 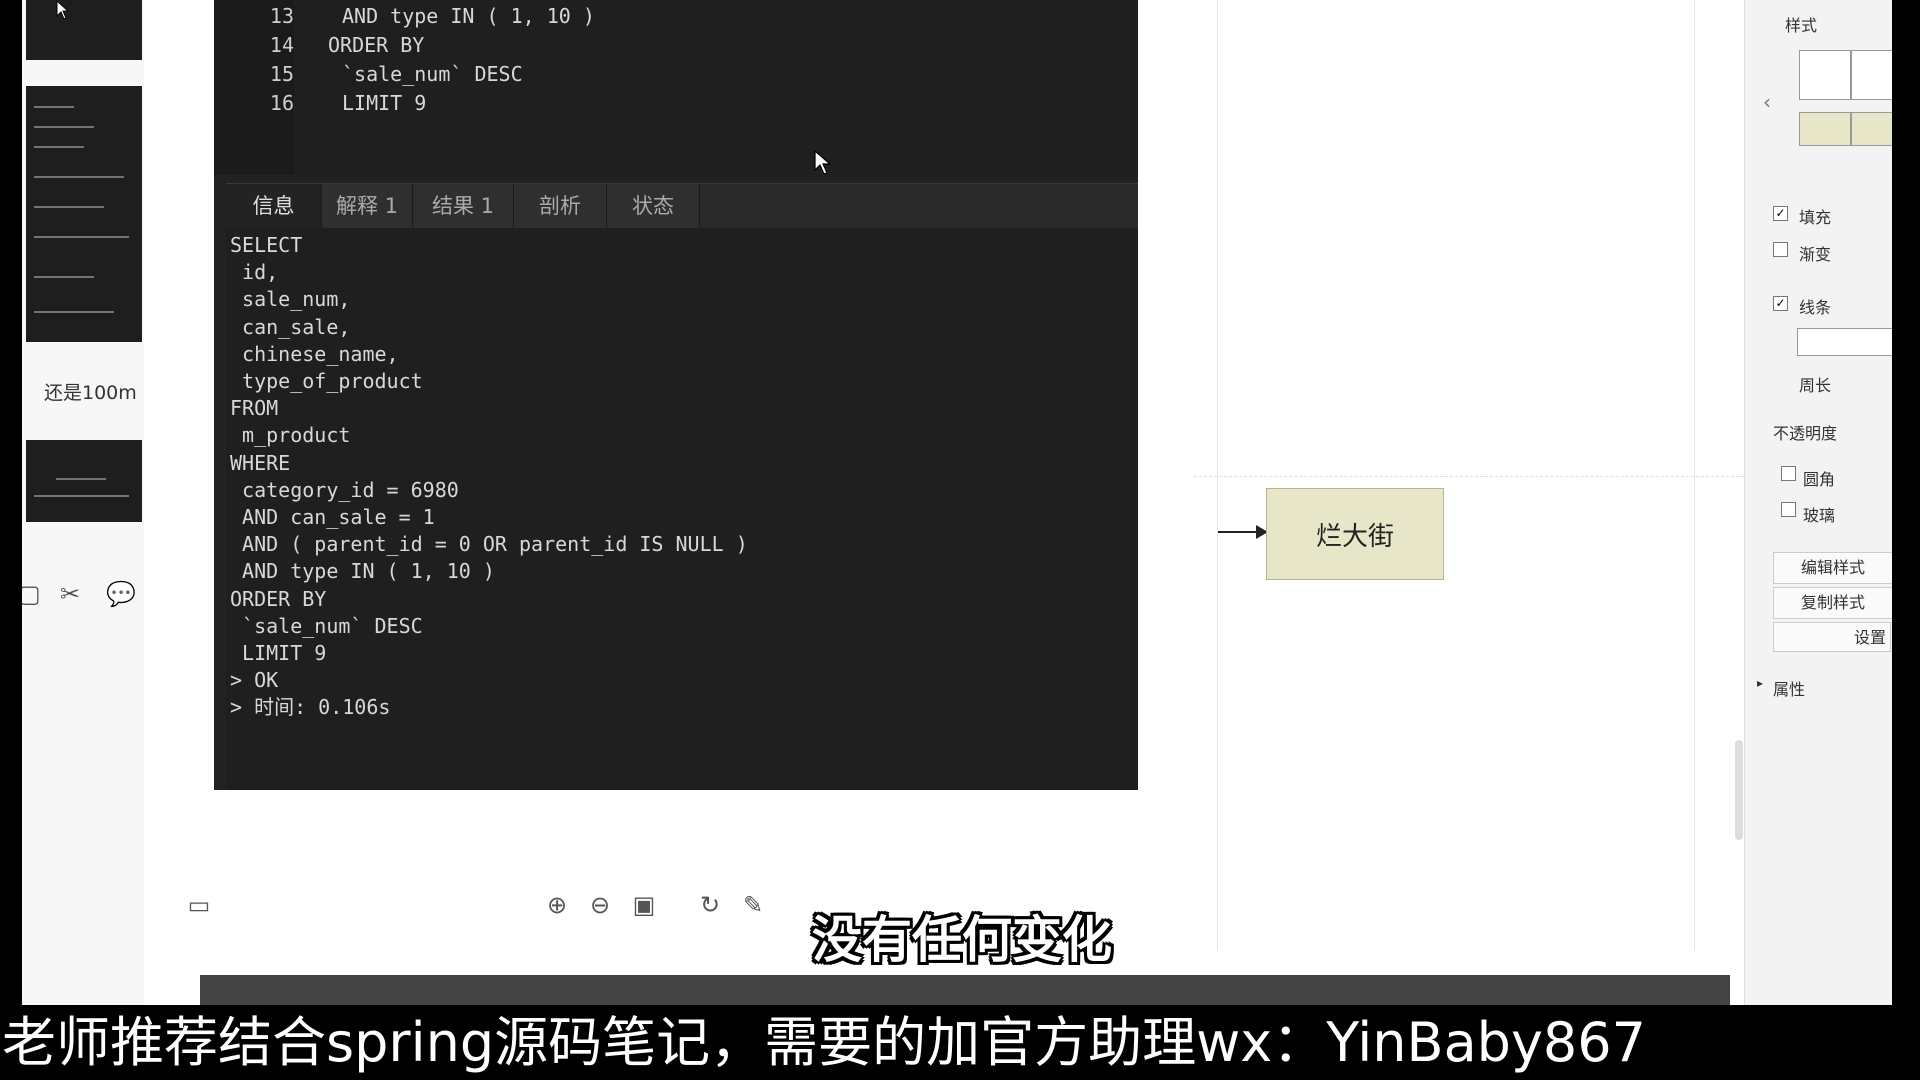 I want to click on line-number: 14, so click(x=281, y=45).